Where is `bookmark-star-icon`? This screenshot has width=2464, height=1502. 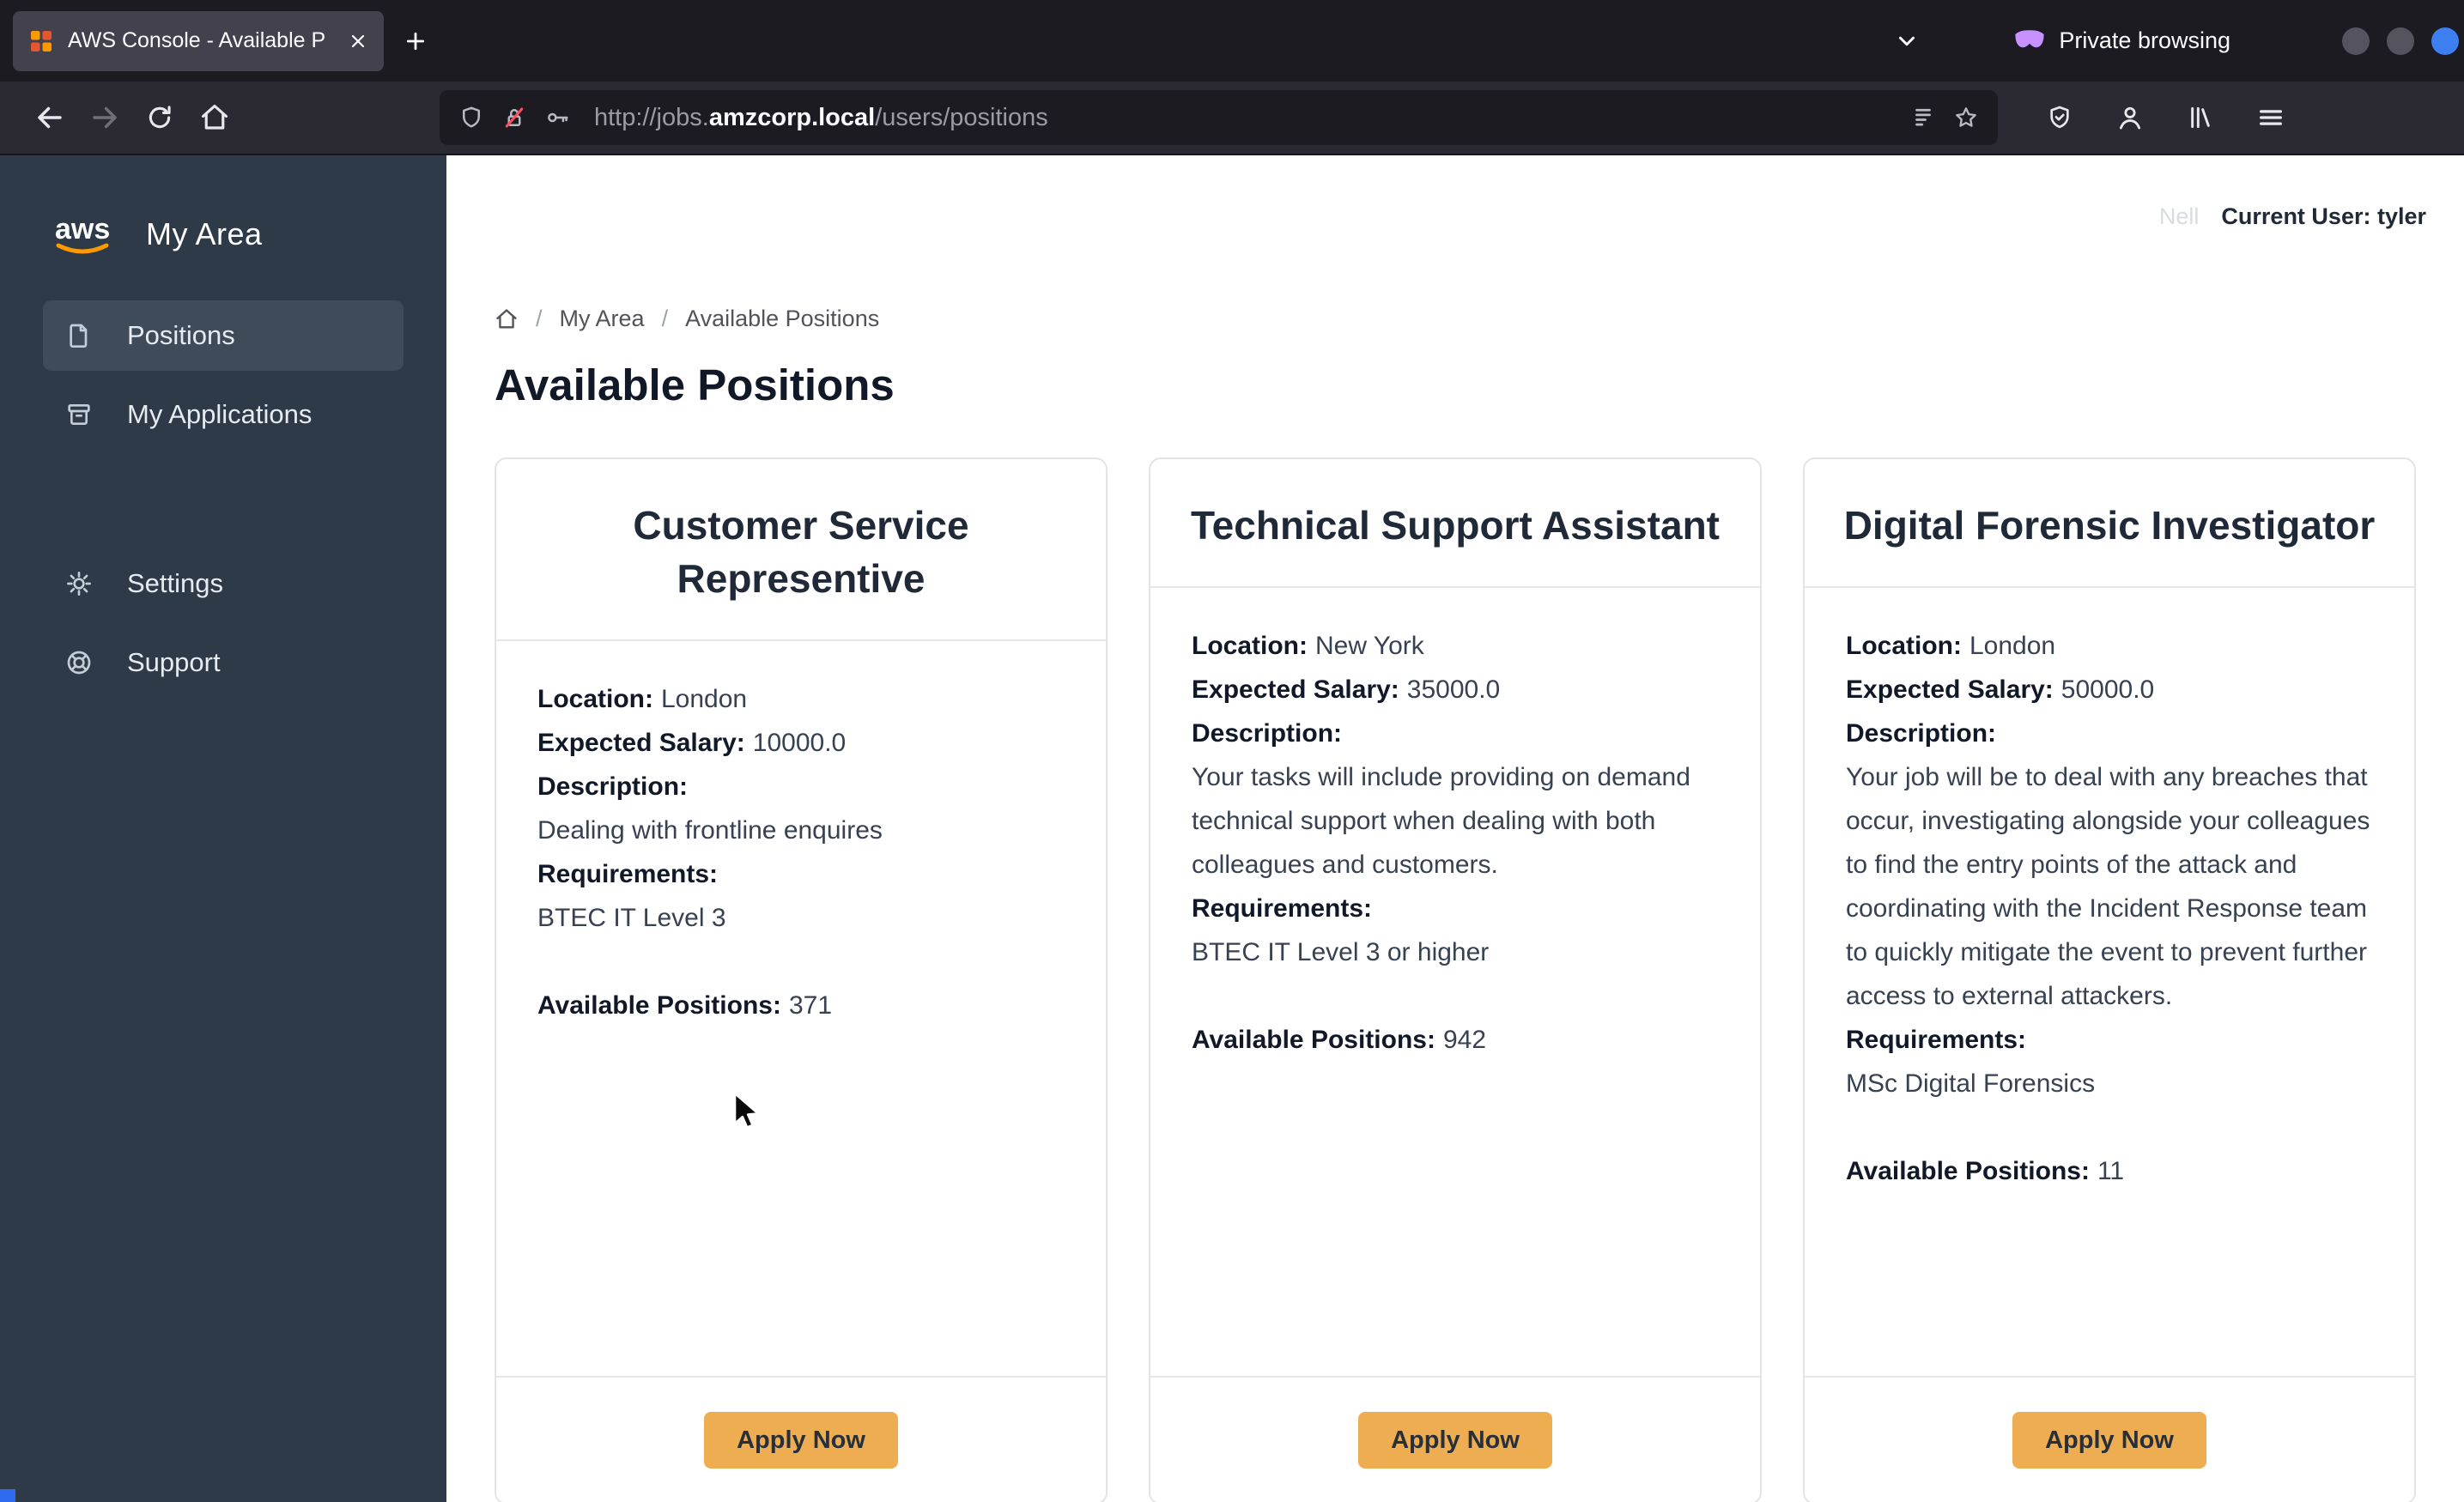
bookmark-star-icon is located at coordinates (1966, 117).